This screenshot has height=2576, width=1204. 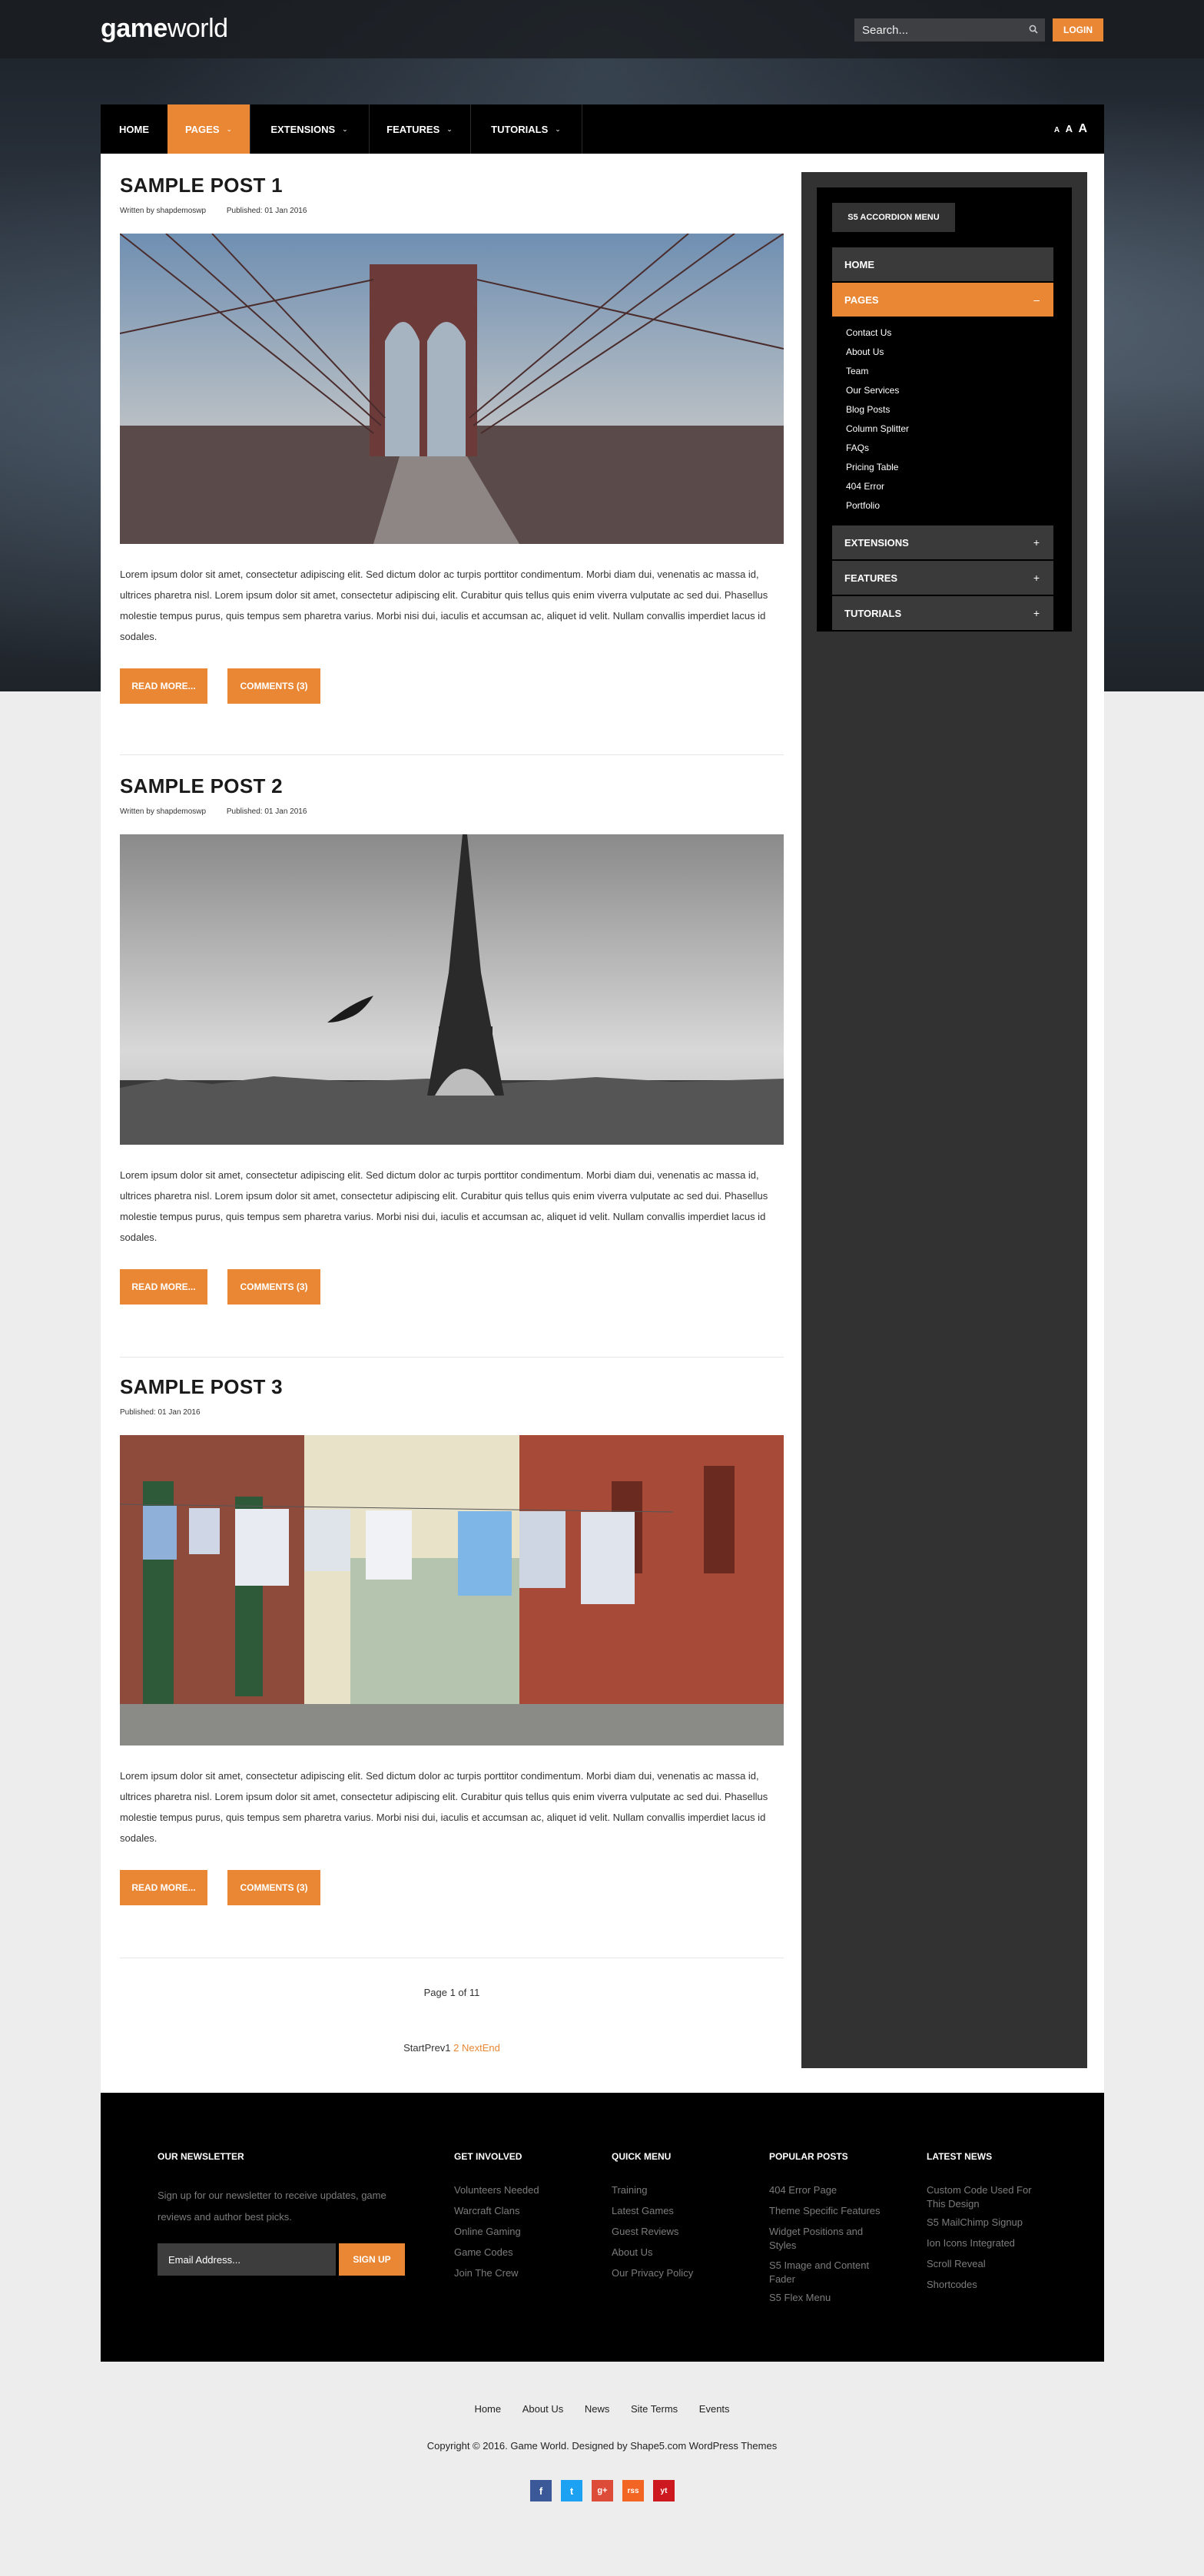 I want to click on nav-item-features: FEATURES ⌄, so click(x=420, y=129).